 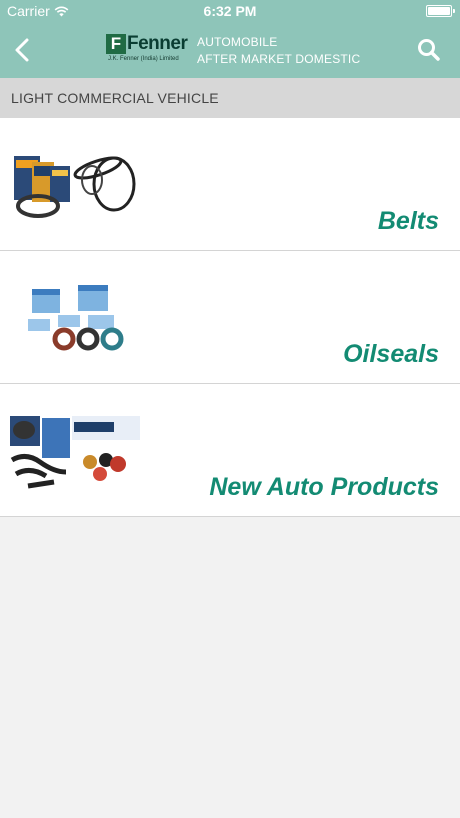 What do you see at coordinates (76, 318) in the screenshot?
I see `oilseals-product-image` at bounding box center [76, 318].